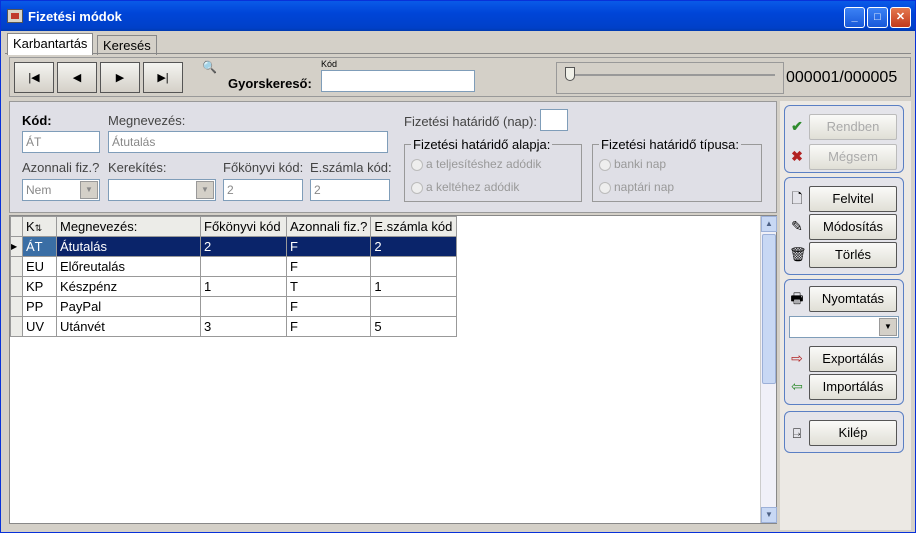 The height and width of the screenshot is (533, 916). Describe the element at coordinates (209, 67) in the screenshot. I see `magnifier-icon: 🔍` at that location.